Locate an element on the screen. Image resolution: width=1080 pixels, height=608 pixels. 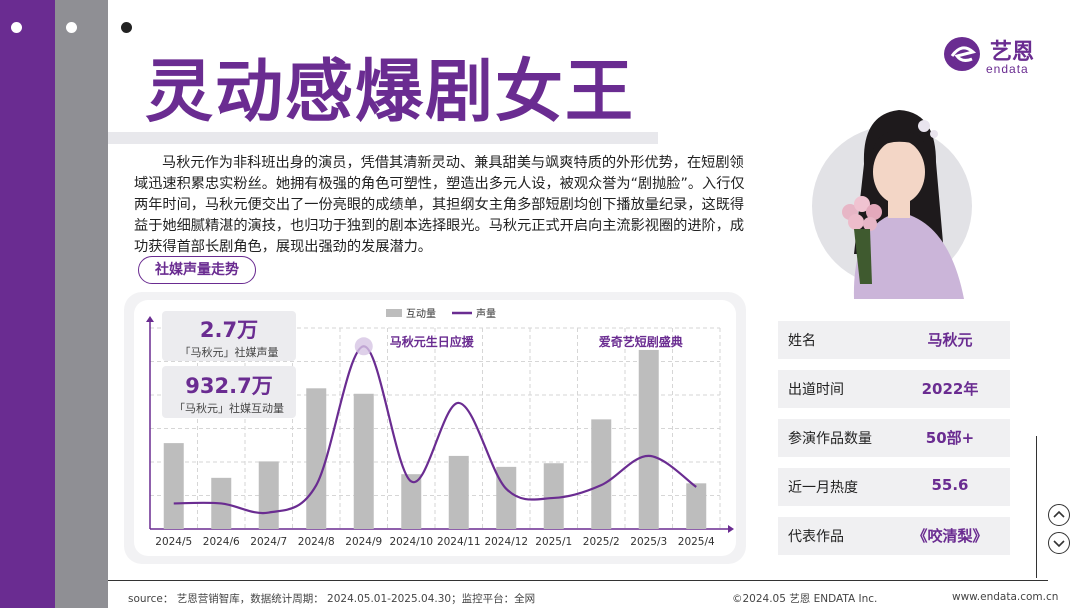
chart-annotation: 马秋元生日应援 is located at coordinates (432, 341).